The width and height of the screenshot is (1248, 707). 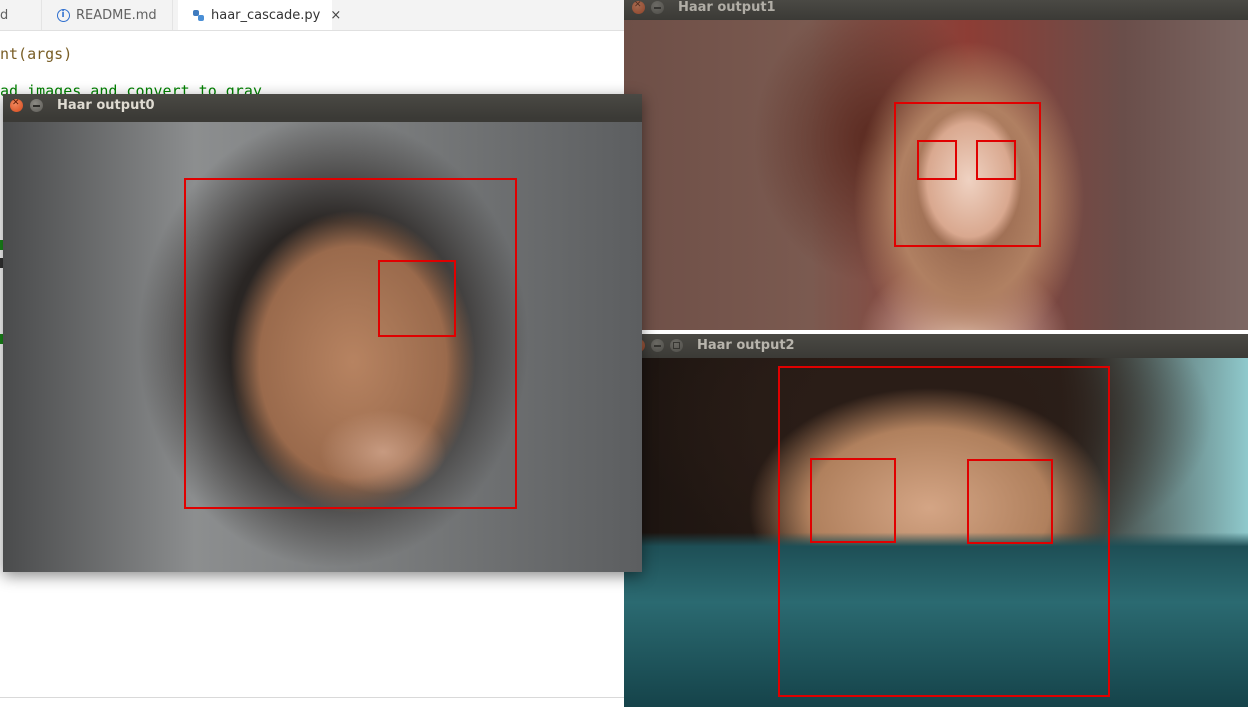 I want to click on code-line: nt(args), so click(x=36, y=54).